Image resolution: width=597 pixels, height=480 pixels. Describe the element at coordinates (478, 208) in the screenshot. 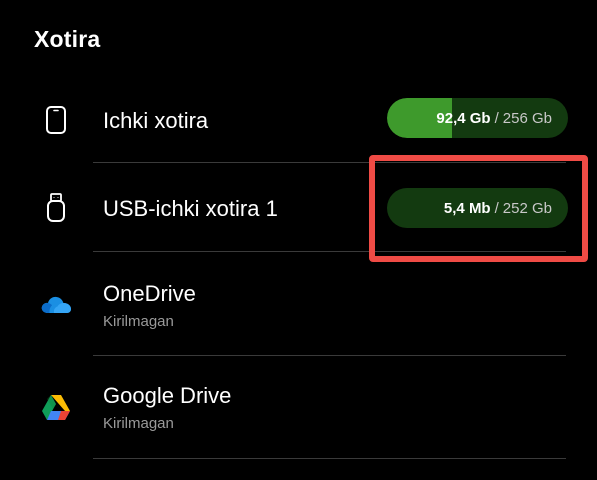

I see `highlight-box` at that location.